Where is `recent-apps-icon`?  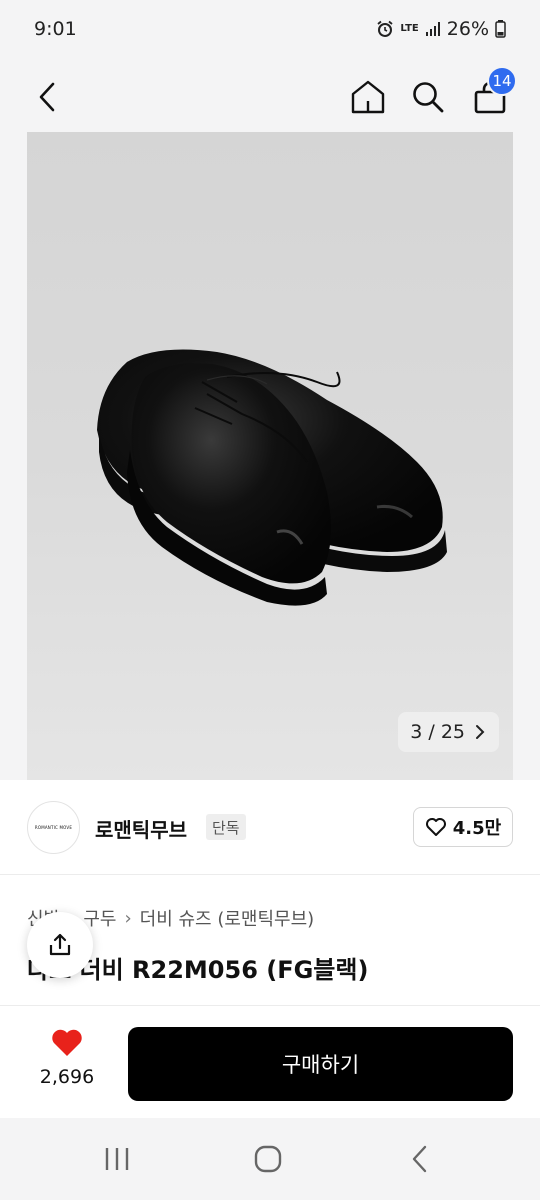
recent-apps-icon is located at coordinates (117, 1159).